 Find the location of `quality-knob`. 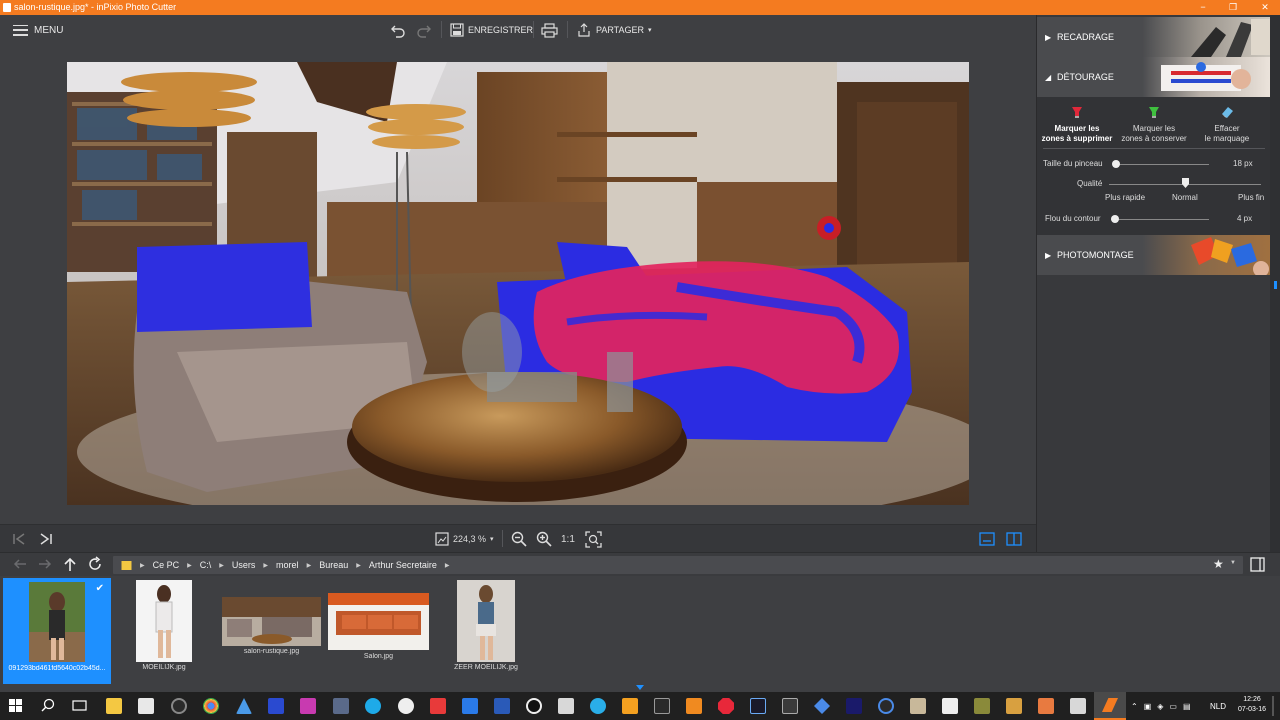

quality-knob is located at coordinates (1185, 183).